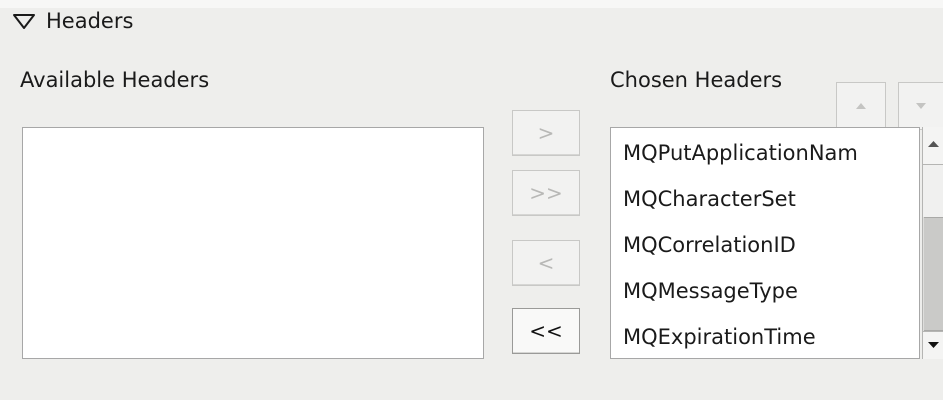 The height and width of the screenshot is (400, 943). I want to click on remove-button: <, so click(546, 263).